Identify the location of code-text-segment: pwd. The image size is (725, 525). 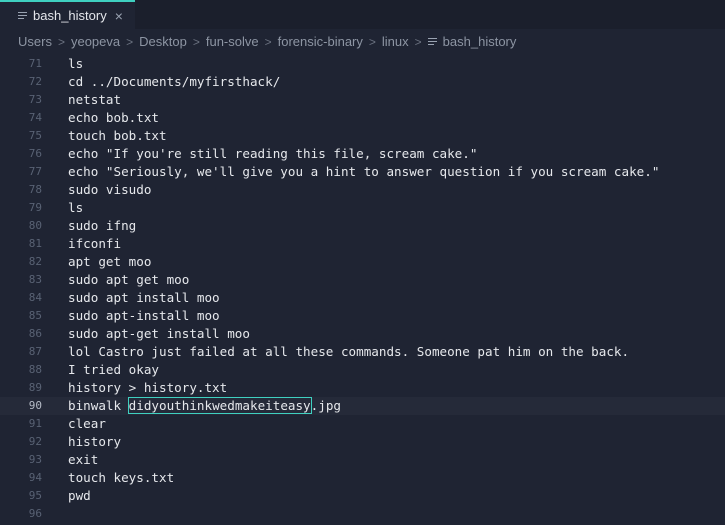
(79, 495).